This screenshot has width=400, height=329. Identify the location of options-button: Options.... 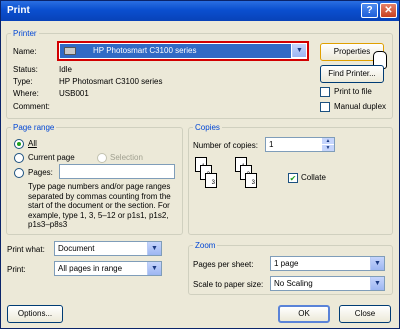
(35, 314).